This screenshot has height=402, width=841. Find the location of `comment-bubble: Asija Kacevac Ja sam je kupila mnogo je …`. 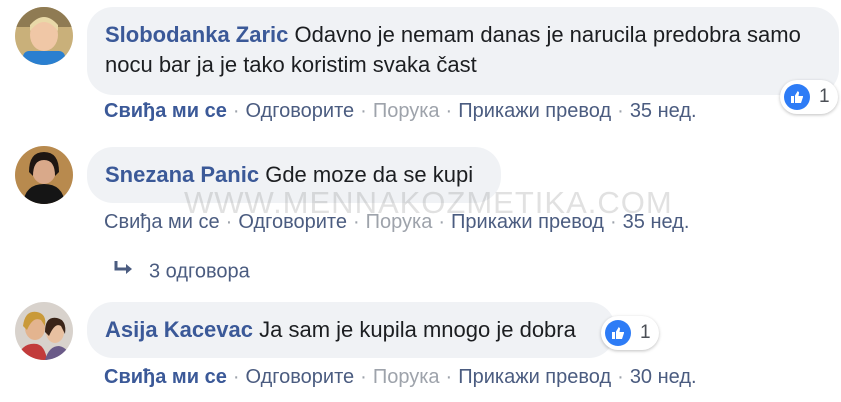

comment-bubble: Asija Kacevac Ja sam je kupila mnogo je … is located at coordinates (351, 330).